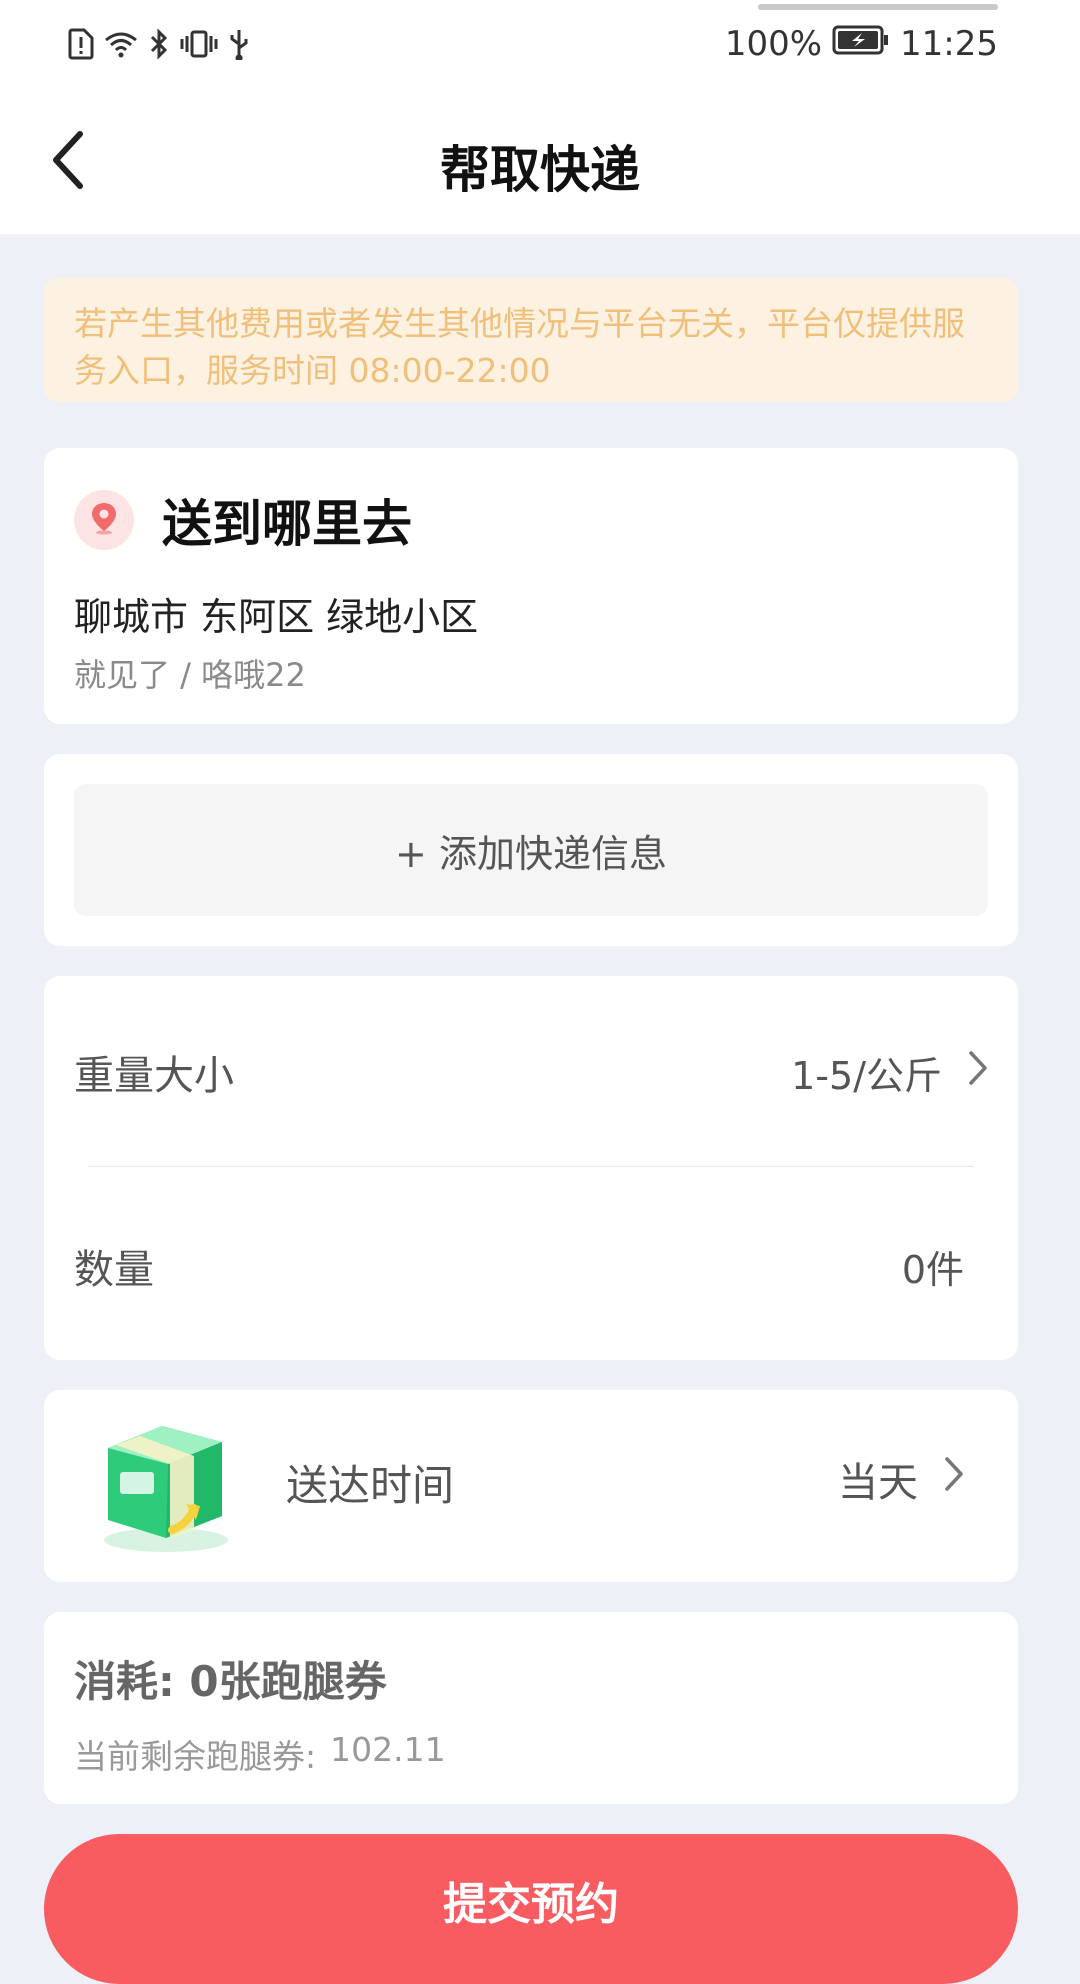 The height and width of the screenshot is (1984, 1080). What do you see at coordinates (190, 675) in the screenshot?
I see `destination-contact: 就见了 / 咯哦22` at bounding box center [190, 675].